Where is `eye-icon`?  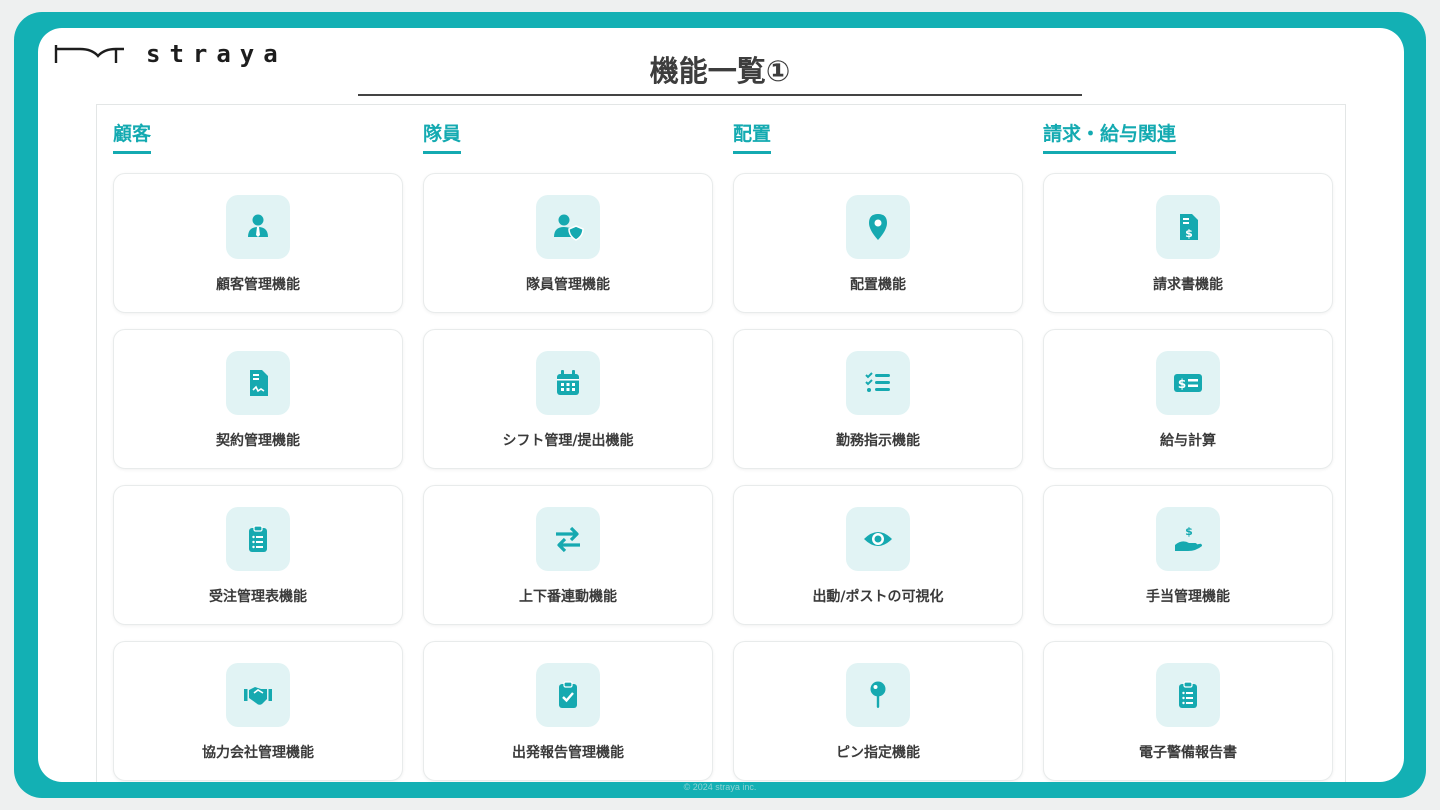 eye-icon is located at coordinates (878, 539).